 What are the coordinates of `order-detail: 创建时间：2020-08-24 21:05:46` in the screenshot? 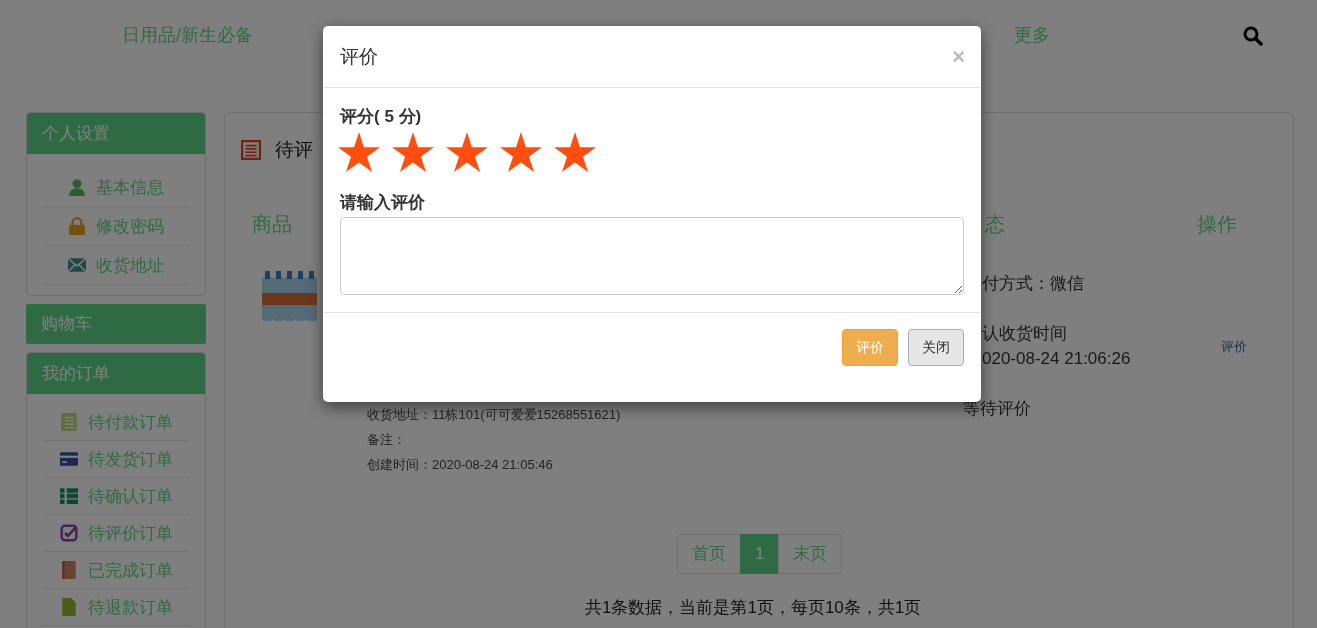 It's located at (460, 465).